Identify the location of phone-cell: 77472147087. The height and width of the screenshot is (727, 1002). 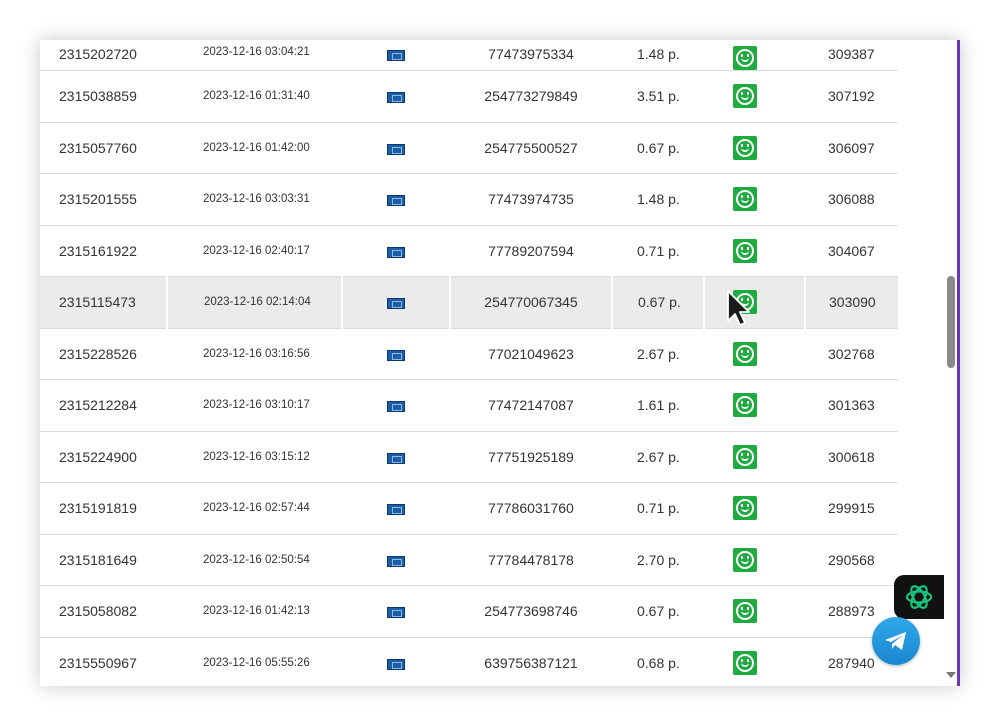
(531, 405).